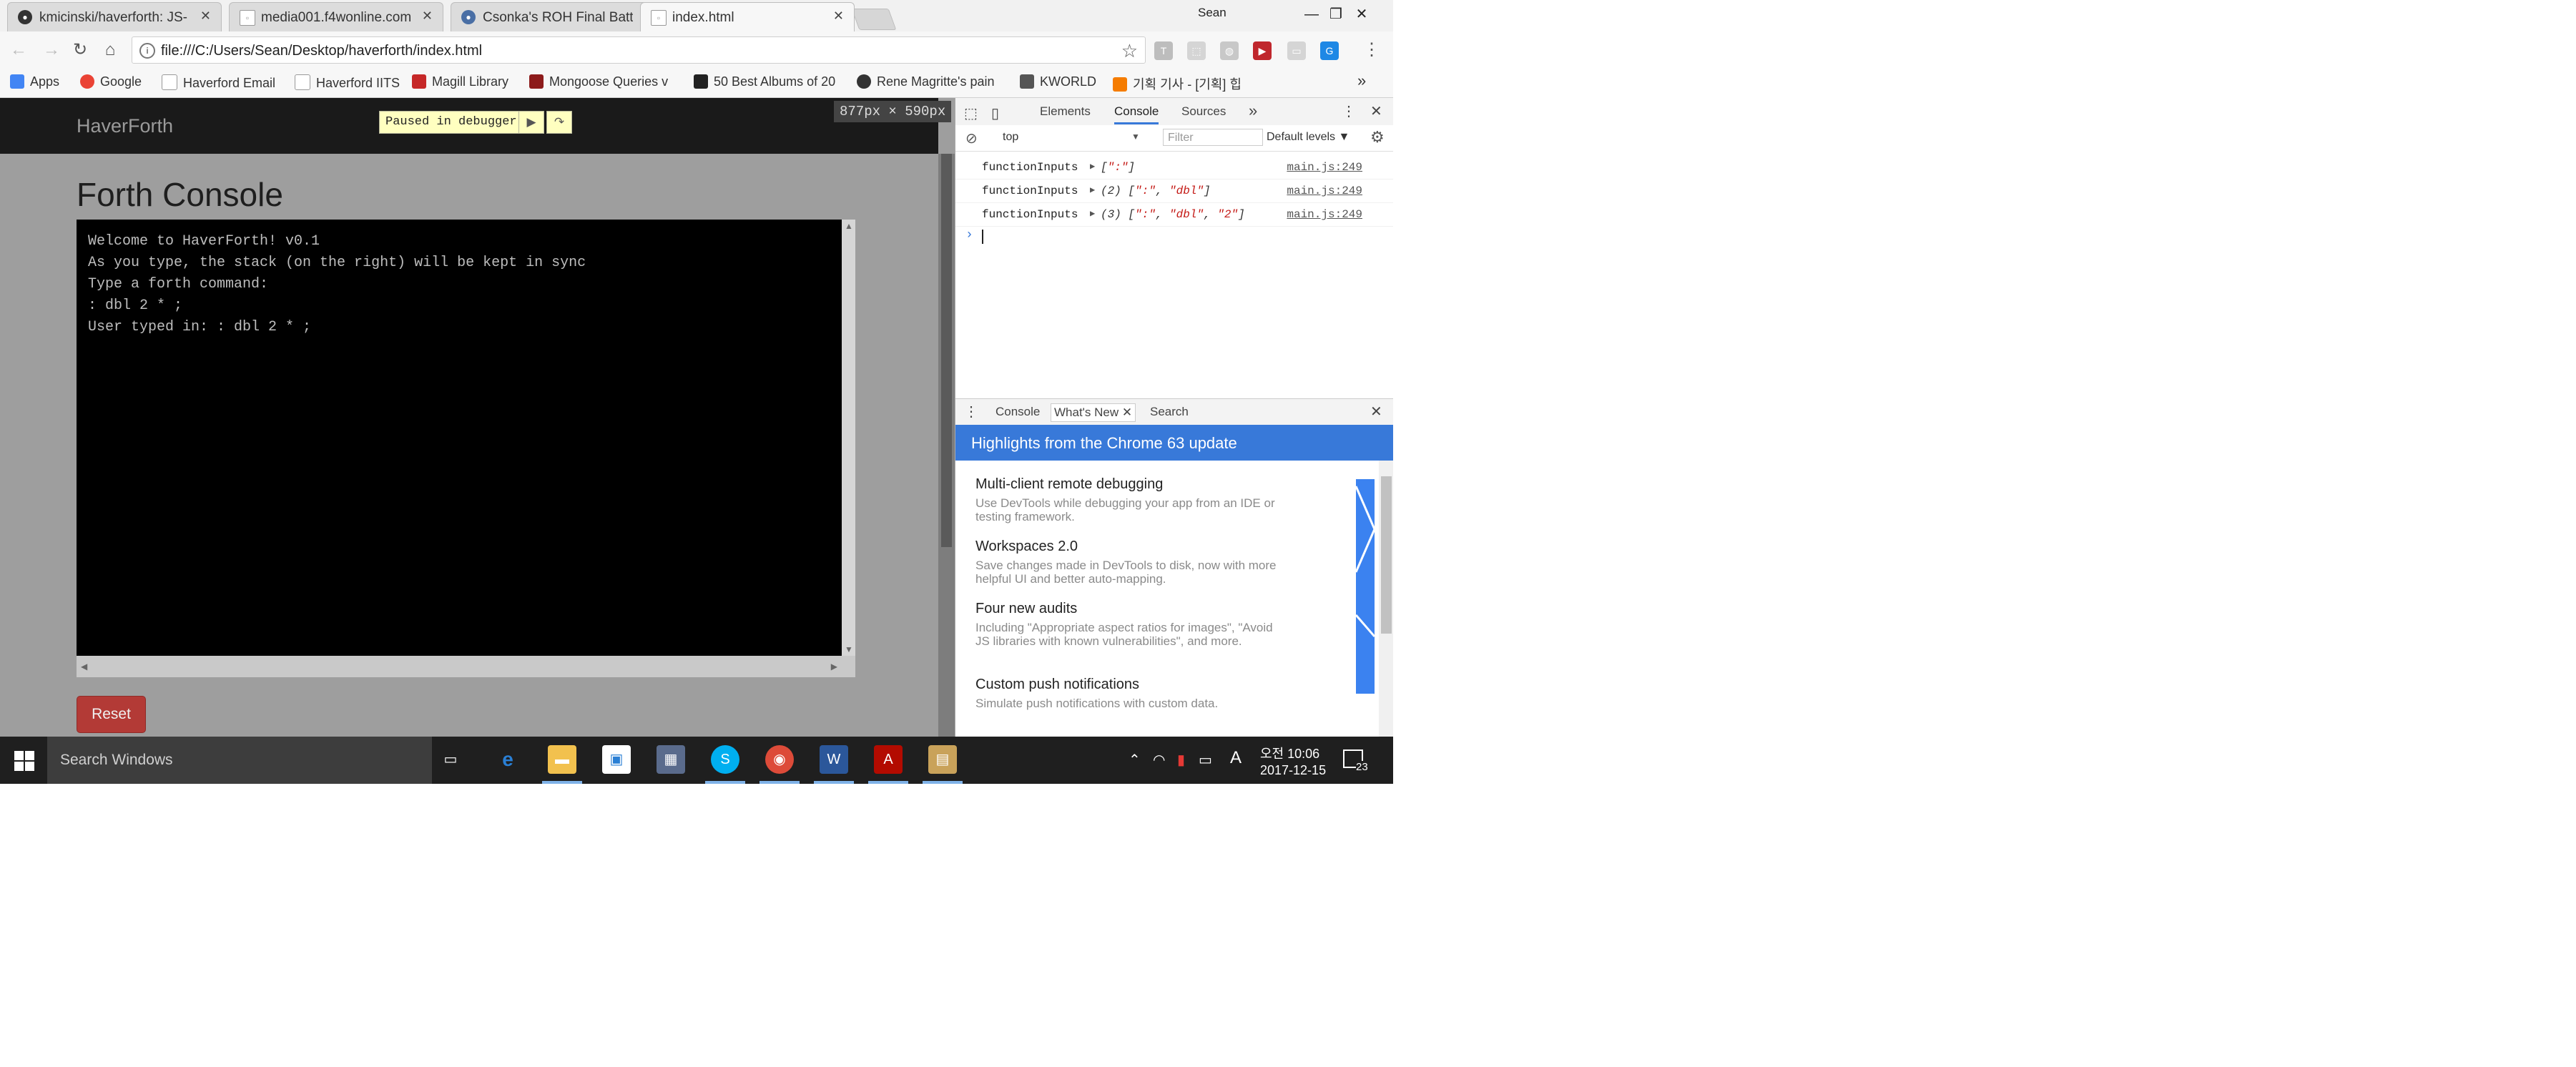  What do you see at coordinates (1253, 111) in the screenshot?
I see `more-tabs-icon: »` at bounding box center [1253, 111].